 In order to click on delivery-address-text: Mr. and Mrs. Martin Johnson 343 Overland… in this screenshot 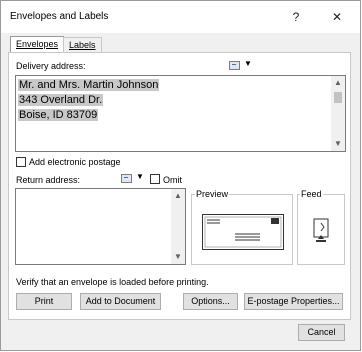, I will do `click(89, 100)`.